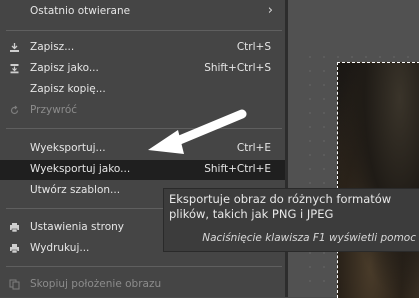  I want to click on menu-item-label: Skopiuj położenie obrazu, so click(96, 284).